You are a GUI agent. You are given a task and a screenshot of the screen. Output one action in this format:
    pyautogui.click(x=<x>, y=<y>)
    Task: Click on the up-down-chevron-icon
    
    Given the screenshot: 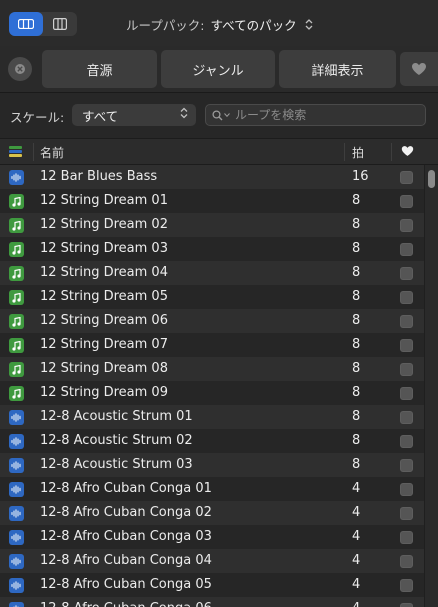 What is the action you would take?
    pyautogui.click(x=309, y=24)
    